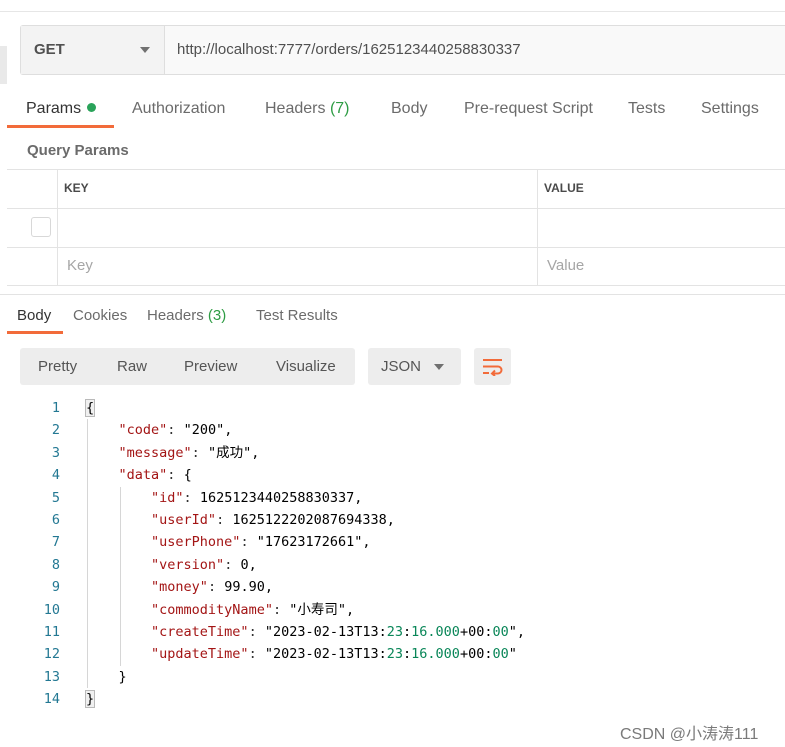  I want to click on response-tab-headers-label: Headers, so click(175, 315).